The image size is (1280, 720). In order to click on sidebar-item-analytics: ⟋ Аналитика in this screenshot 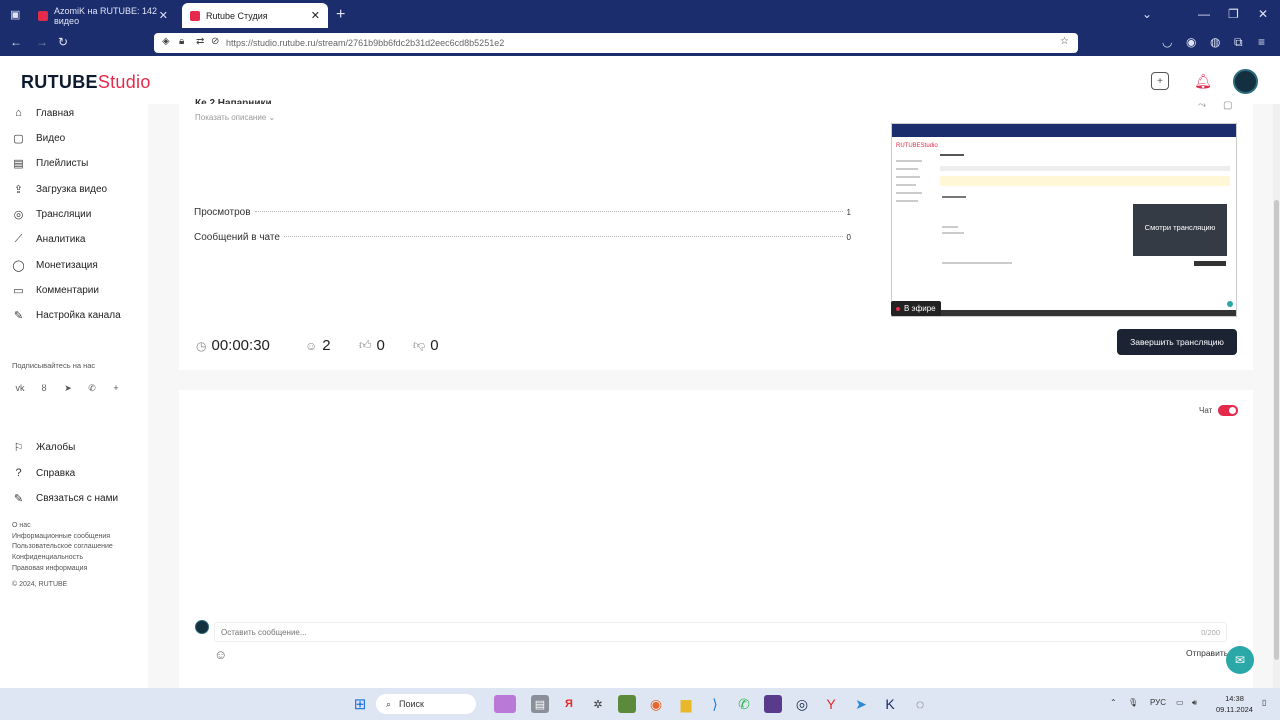, I will do `click(49, 239)`.